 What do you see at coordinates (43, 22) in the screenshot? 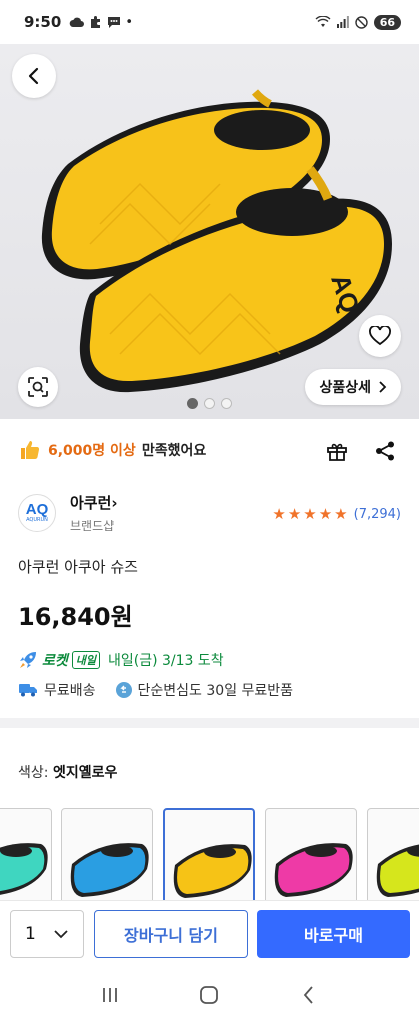
I see `status-time: 9:50` at bounding box center [43, 22].